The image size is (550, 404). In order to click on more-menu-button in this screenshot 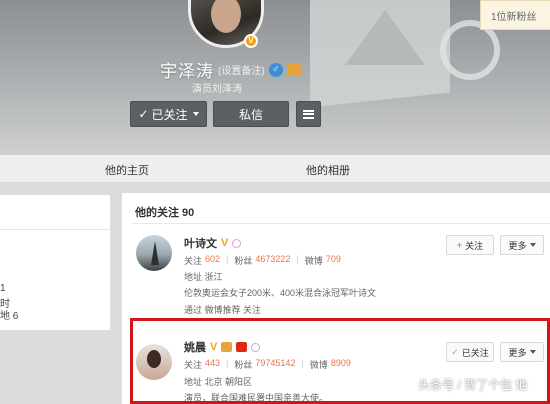, I will do `click(308, 114)`.